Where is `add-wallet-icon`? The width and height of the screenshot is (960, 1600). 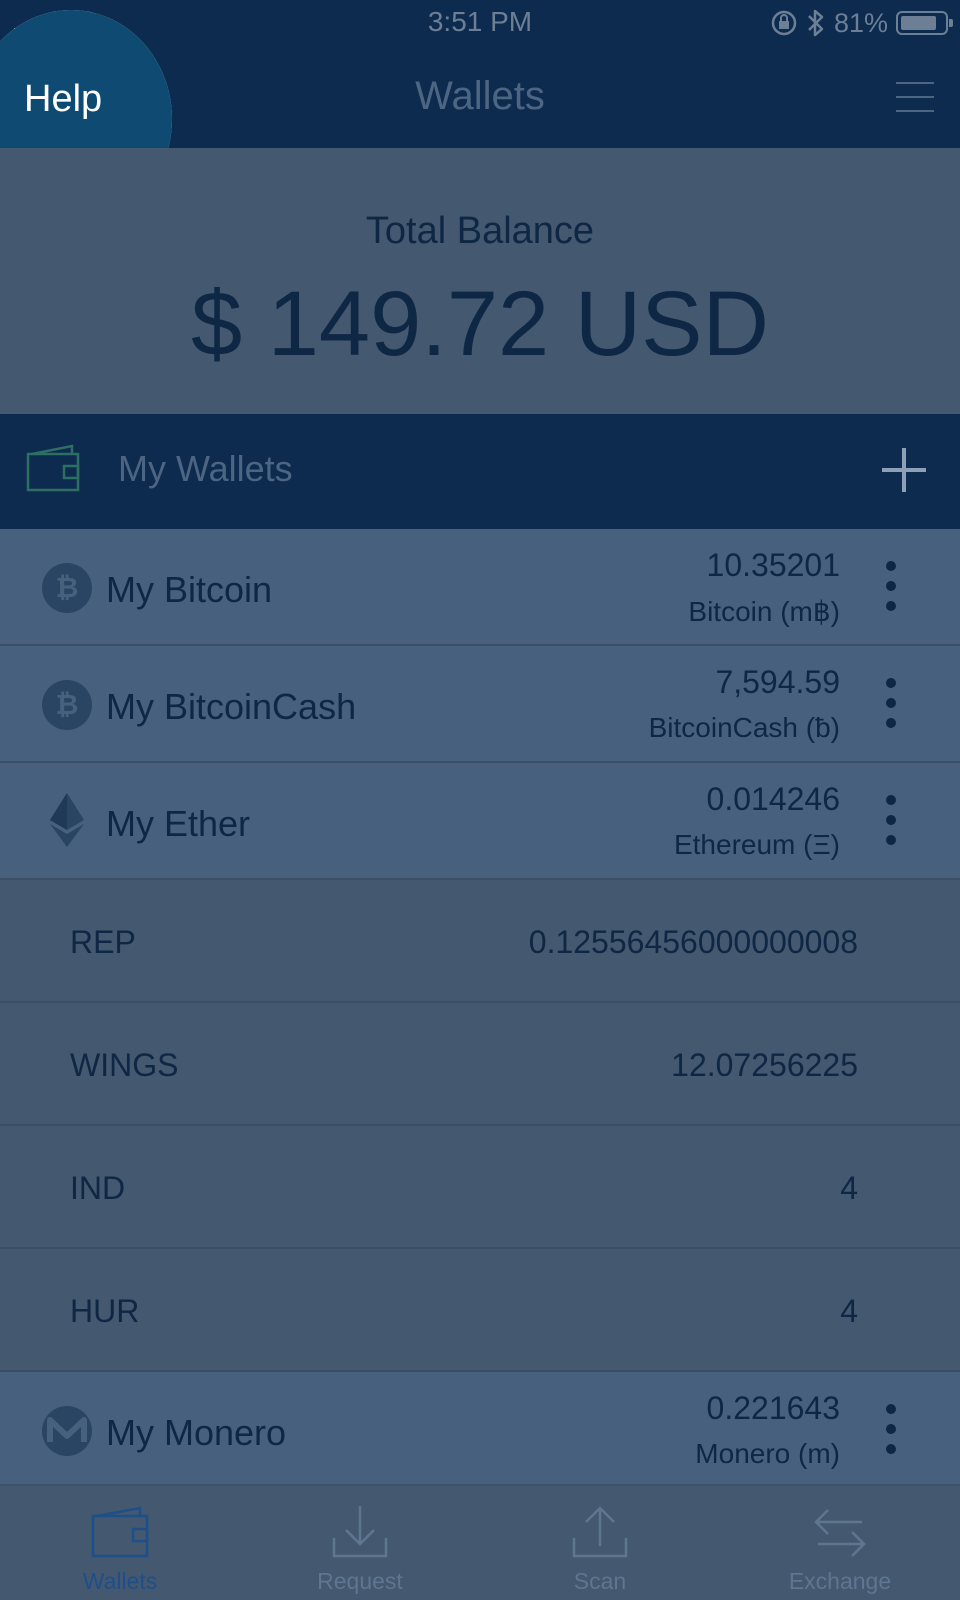
add-wallet-icon is located at coordinates (904, 470).